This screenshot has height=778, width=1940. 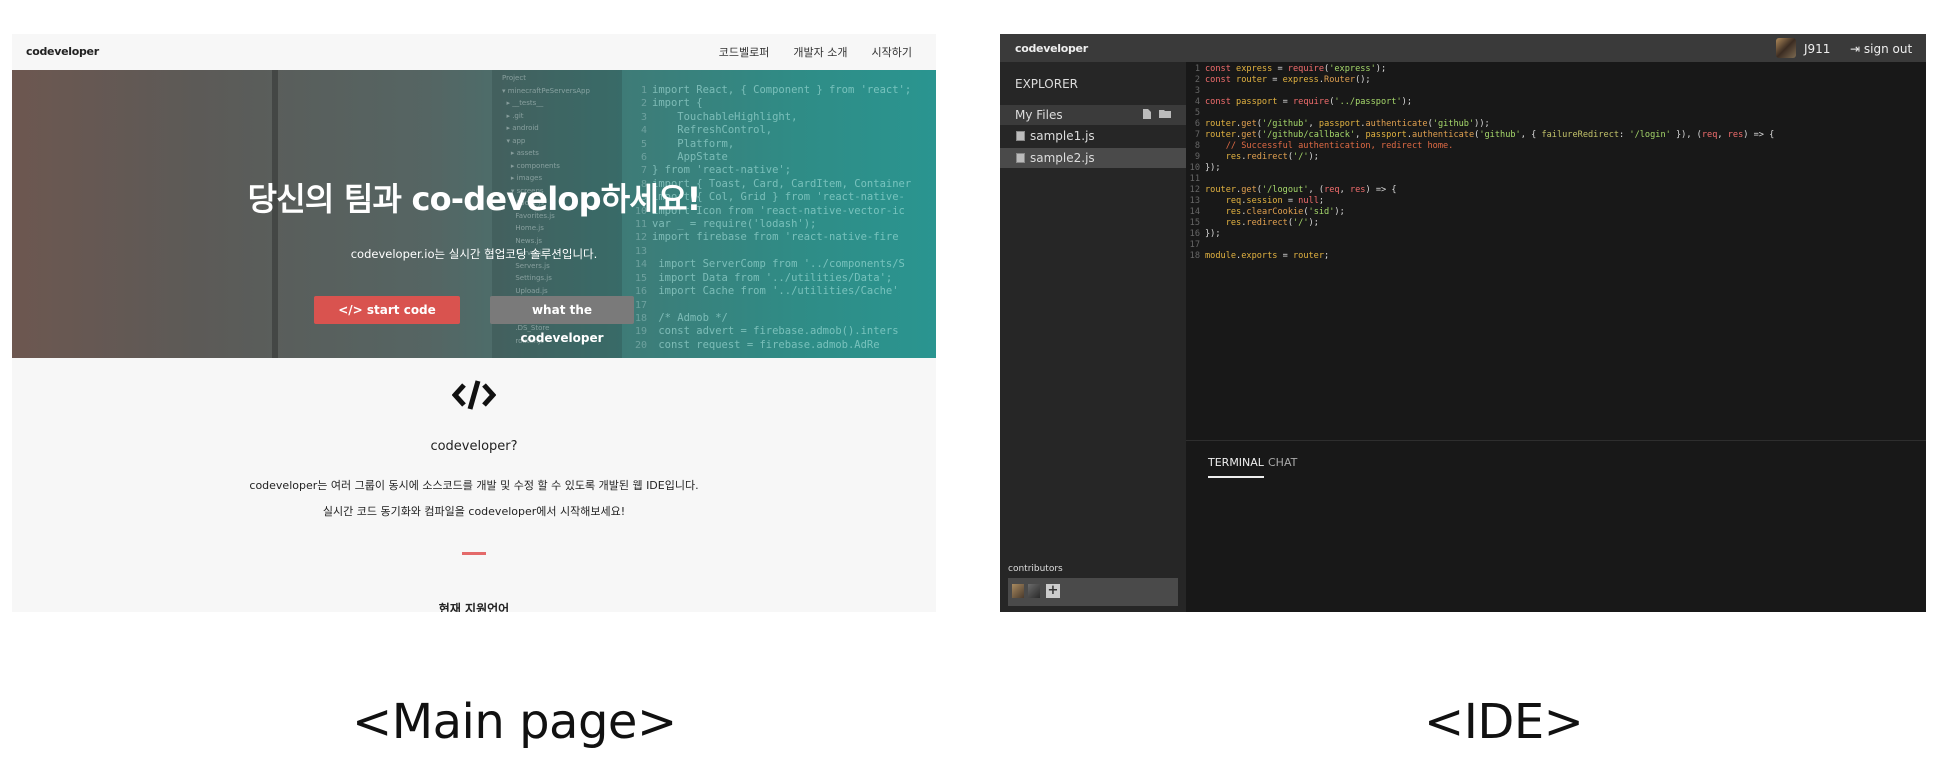 What do you see at coordinates (1093, 592) in the screenshot?
I see `contributors-list: +` at bounding box center [1093, 592].